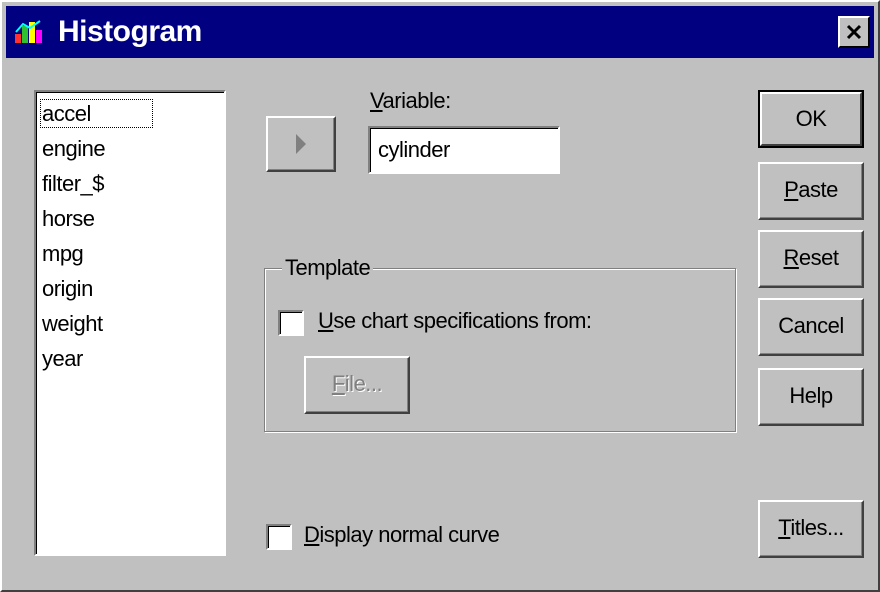 This screenshot has height=592, width=880. What do you see at coordinates (63, 253) in the screenshot?
I see `variable-list-item-label: mpg` at bounding box center [63, 253].